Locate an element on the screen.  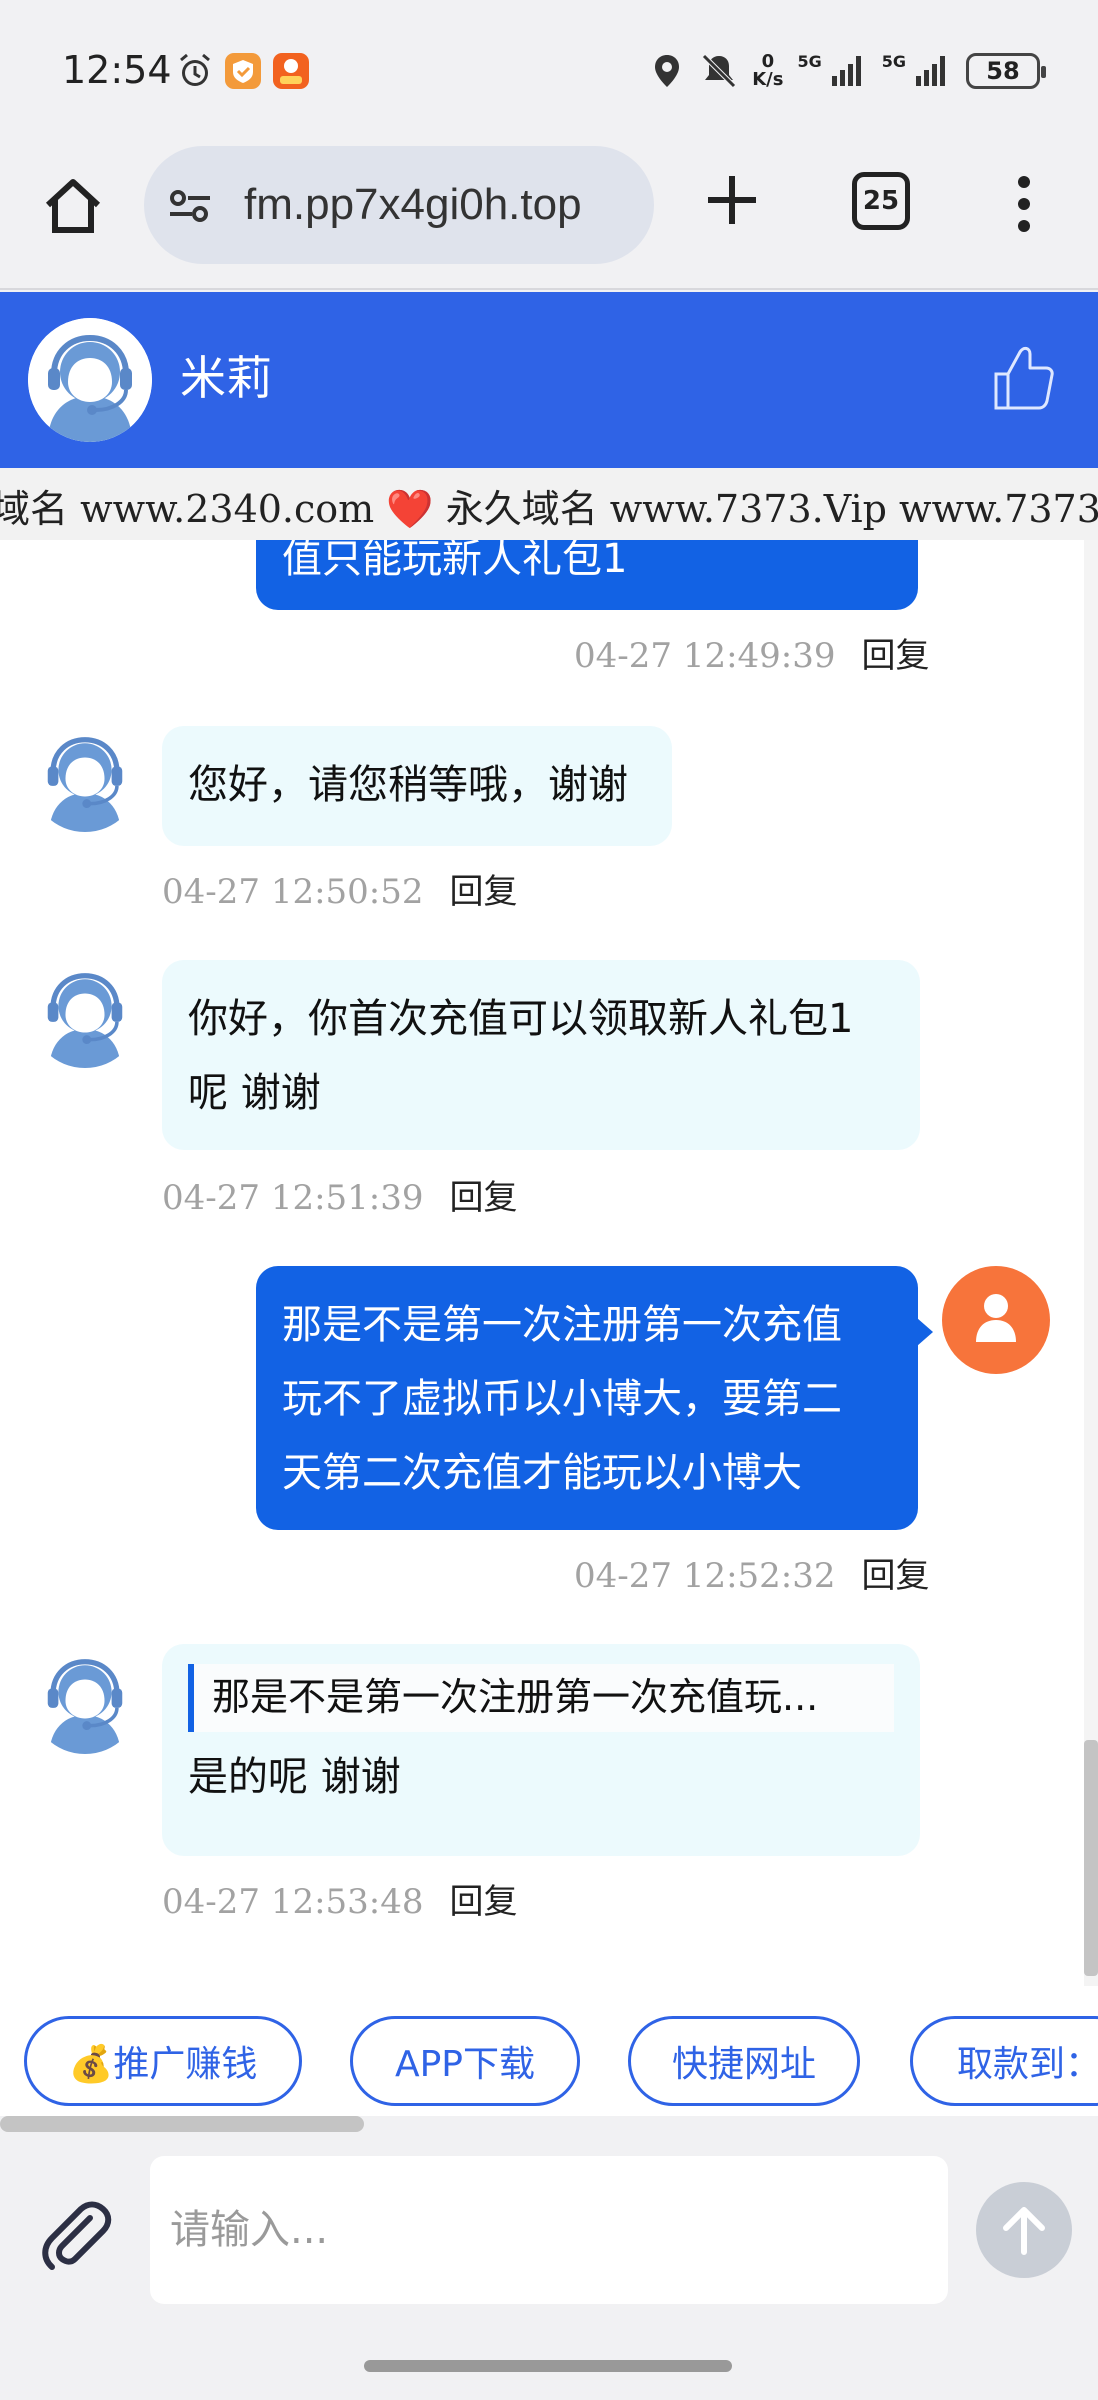
chip-quick-url: 快捷网址 is located at coordinates (744, 2061).